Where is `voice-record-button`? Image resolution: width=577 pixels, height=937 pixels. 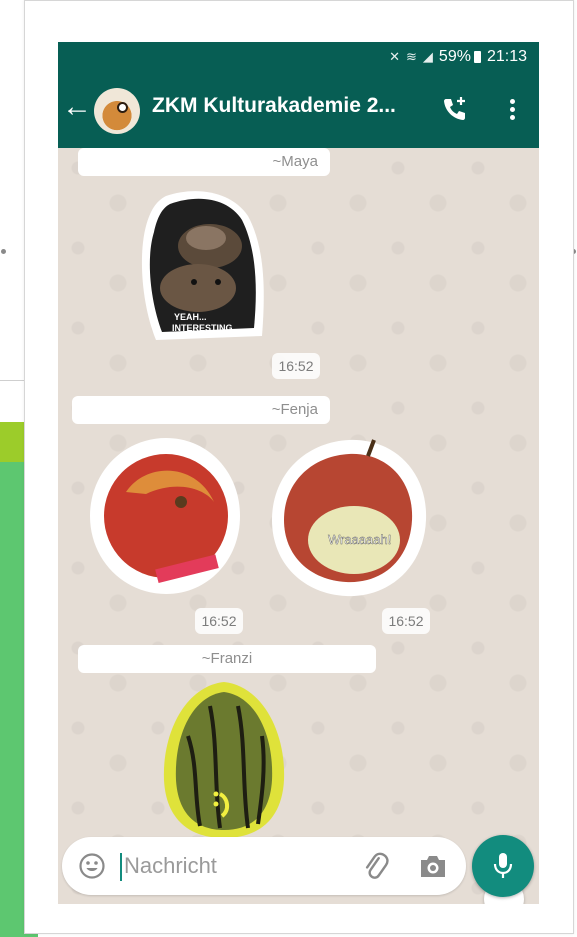
voice-record-button is located at coordinates (503, 866).